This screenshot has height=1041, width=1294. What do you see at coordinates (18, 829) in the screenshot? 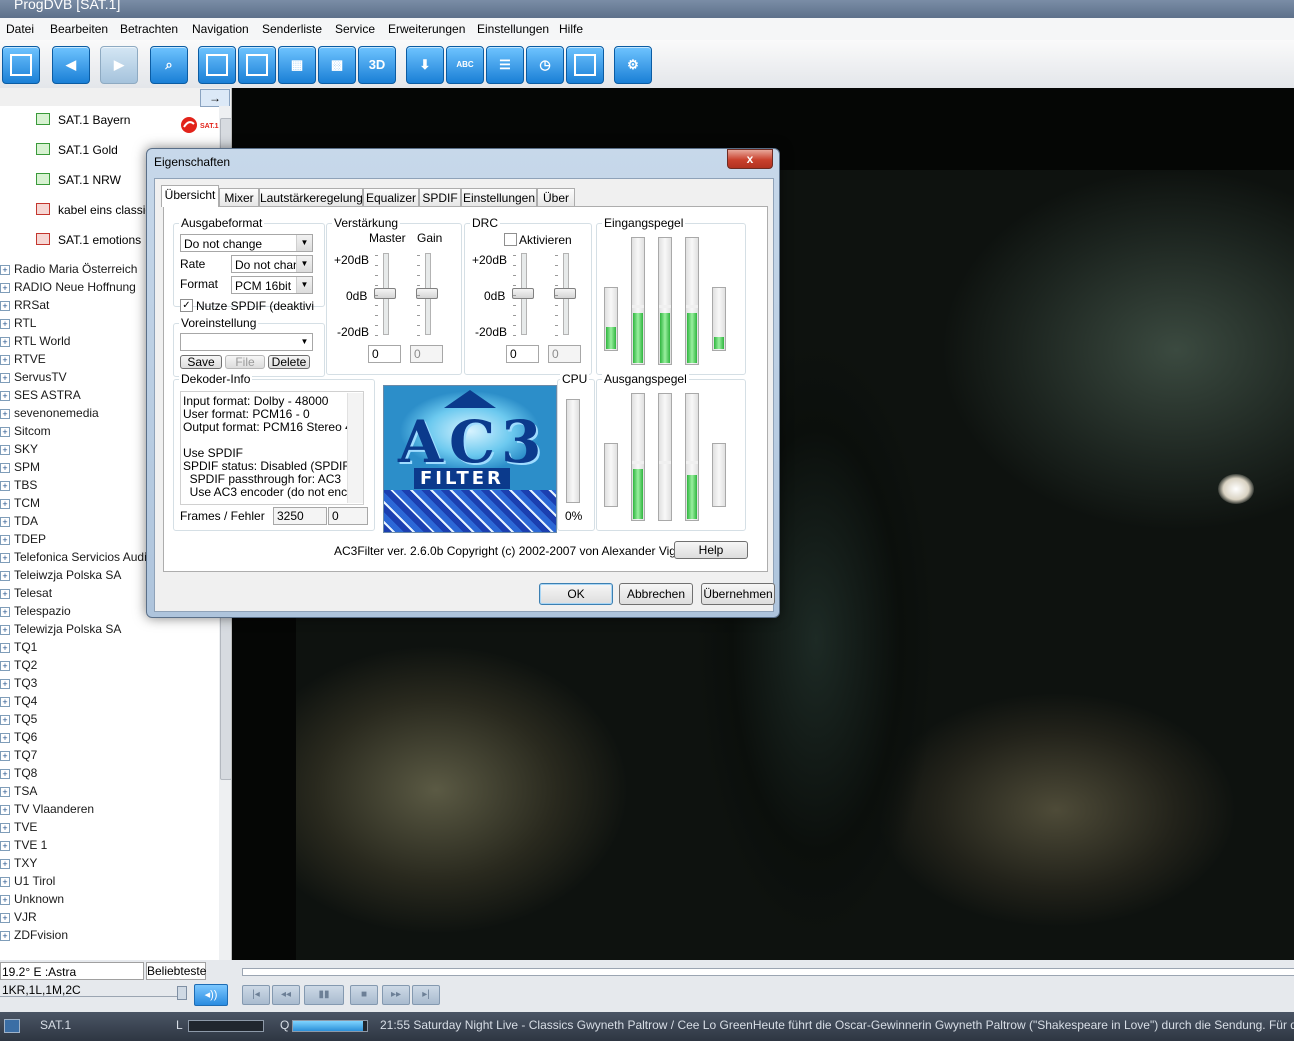
I see `provider-tree-item: + TVE` at bounding box center [18, 829].